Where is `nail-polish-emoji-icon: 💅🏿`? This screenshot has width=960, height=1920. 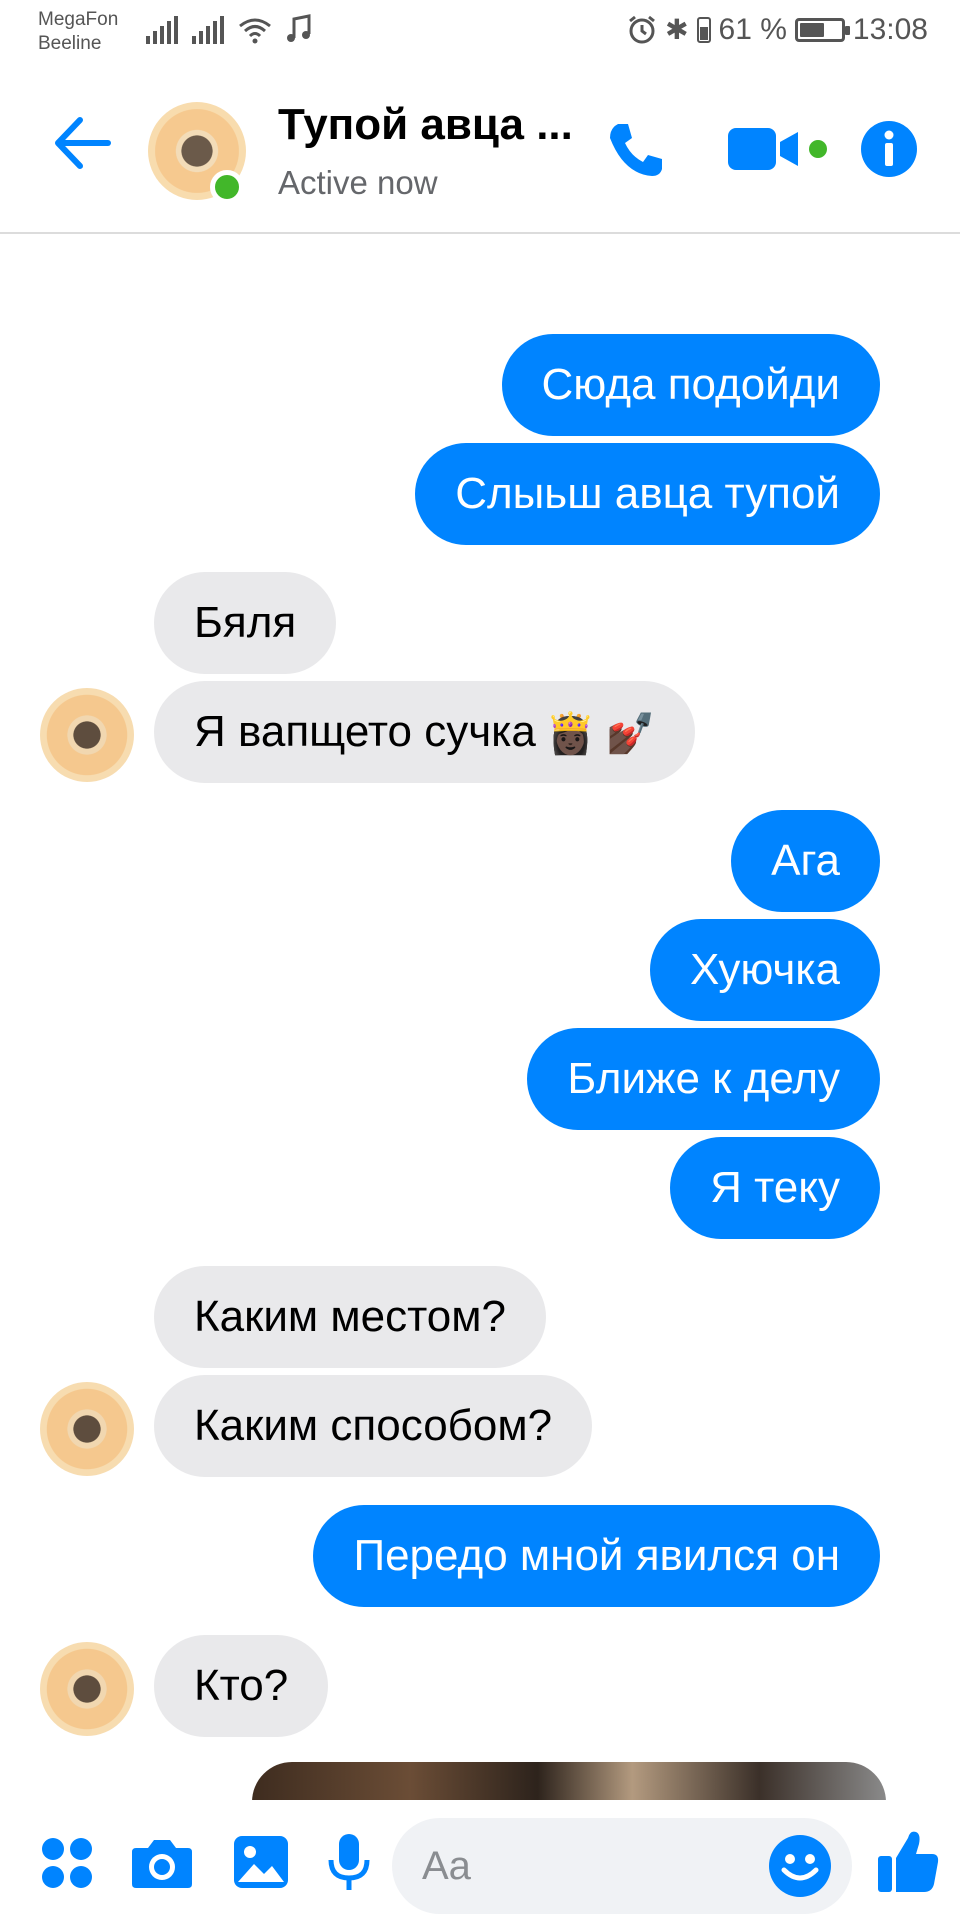 nail-polish-emoji-icon: 💅🏿 is located at coordinates (630, 734).